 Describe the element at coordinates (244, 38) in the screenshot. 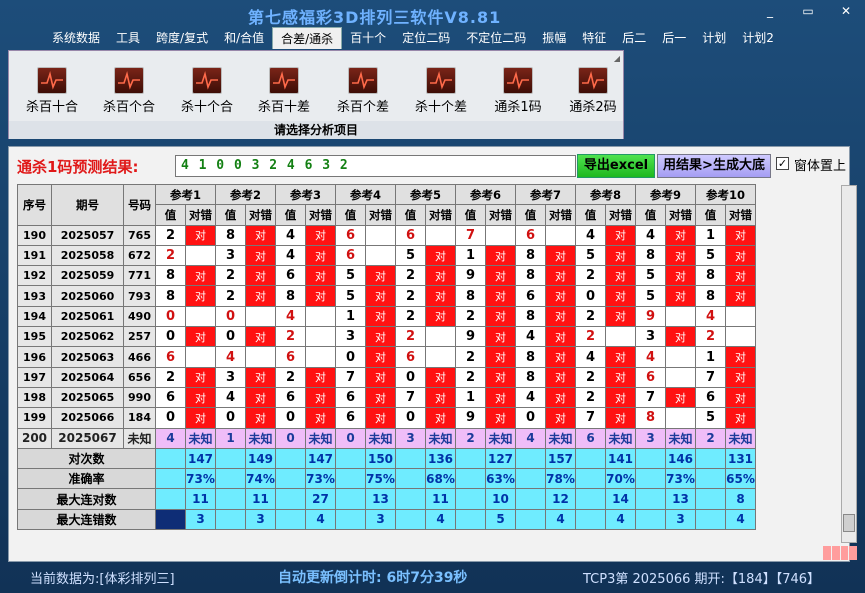

I see `menu-item: 和/合值` at that location.